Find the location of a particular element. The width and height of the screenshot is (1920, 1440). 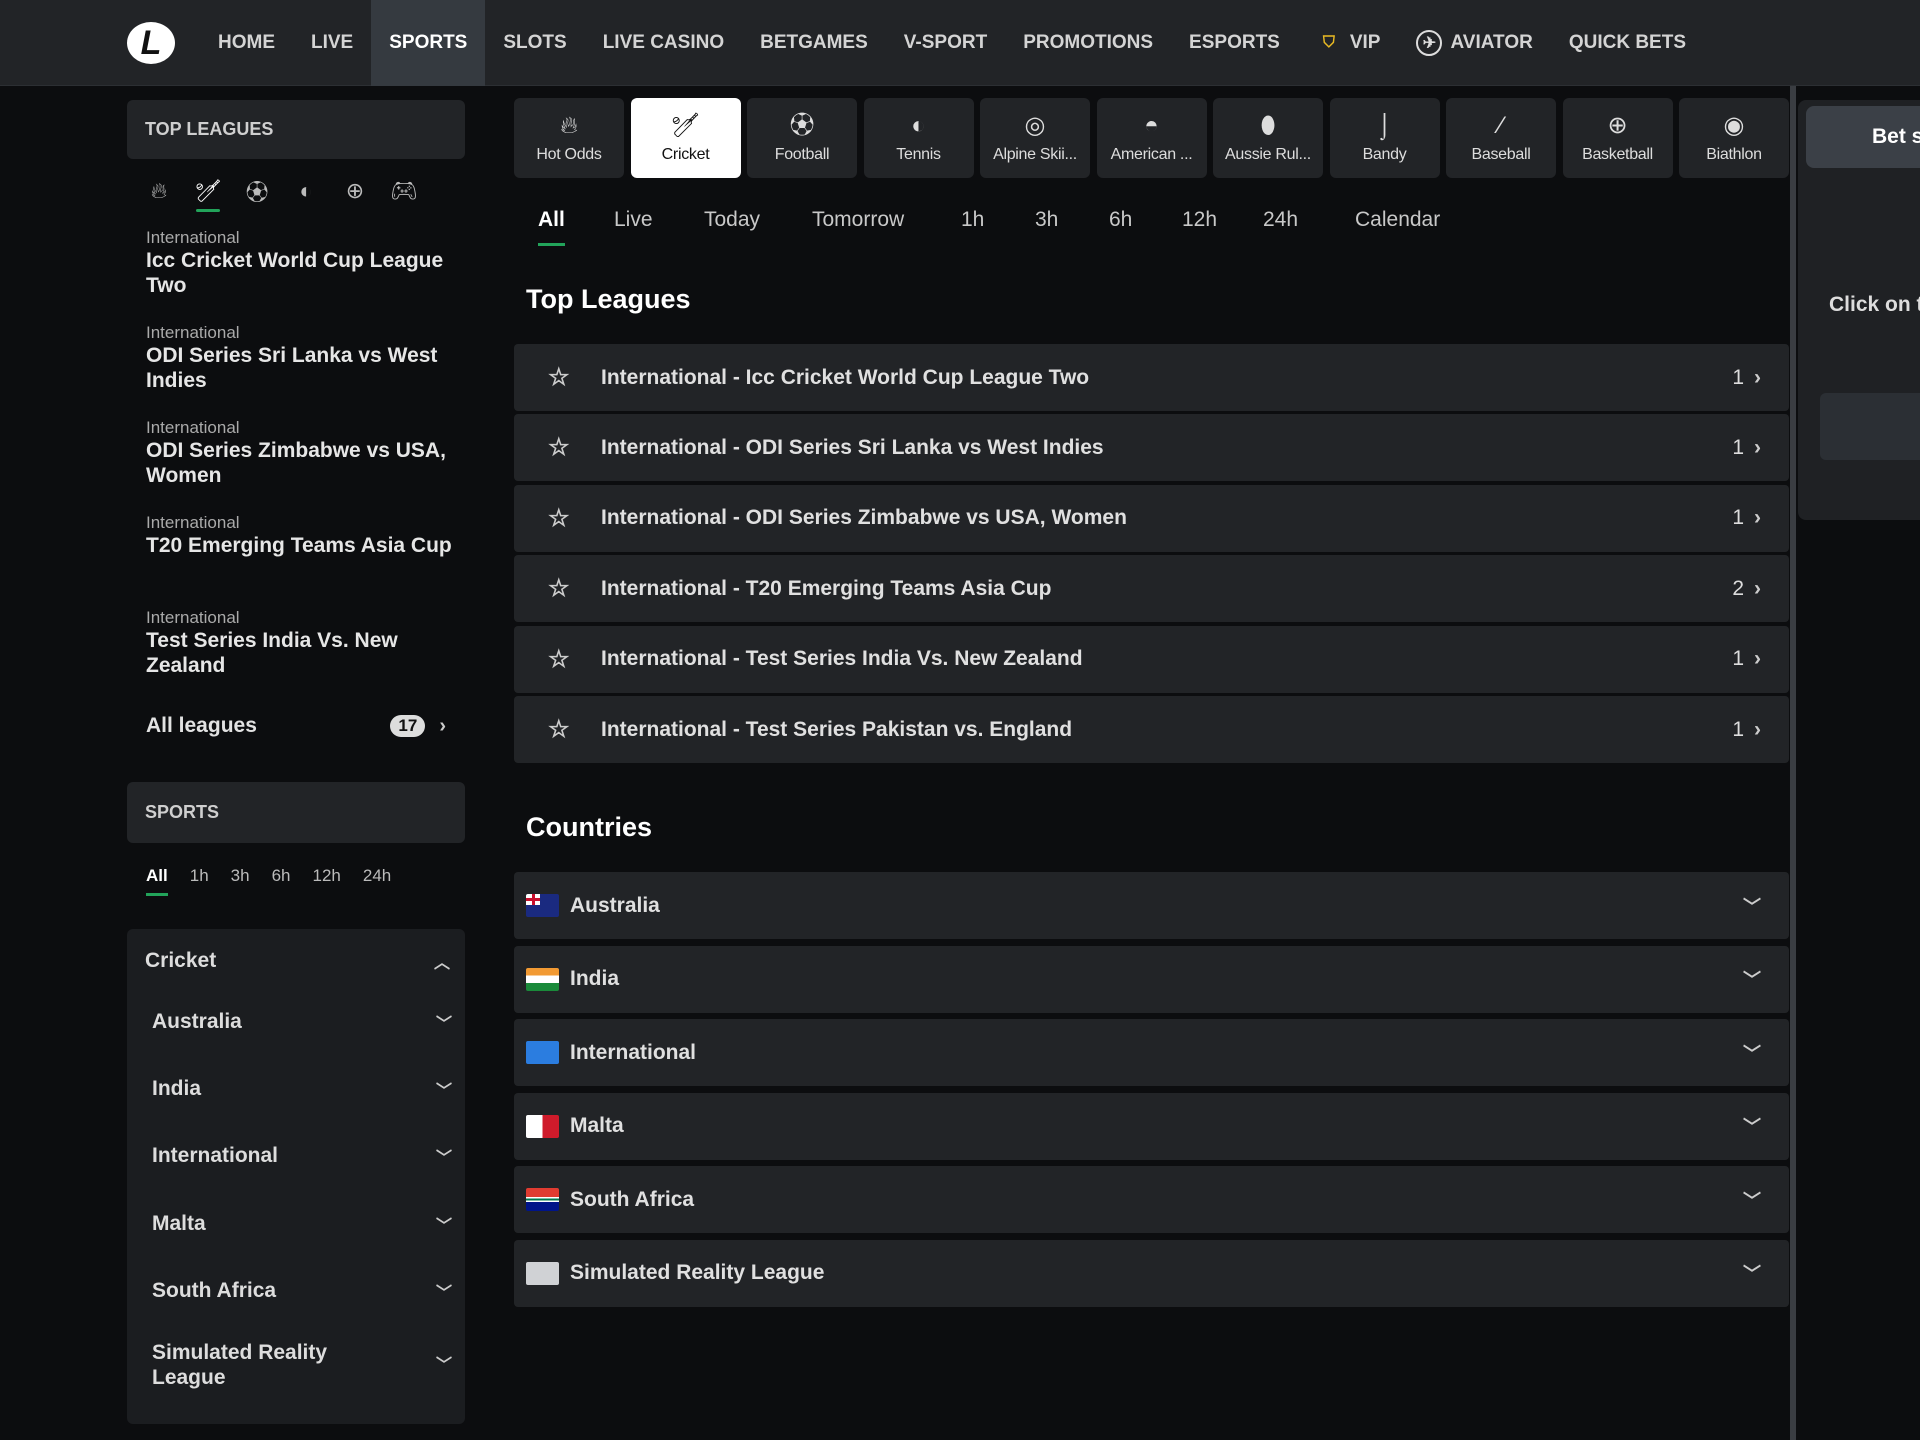

sport-tile-label: Football is located at coordinates (802, 154).